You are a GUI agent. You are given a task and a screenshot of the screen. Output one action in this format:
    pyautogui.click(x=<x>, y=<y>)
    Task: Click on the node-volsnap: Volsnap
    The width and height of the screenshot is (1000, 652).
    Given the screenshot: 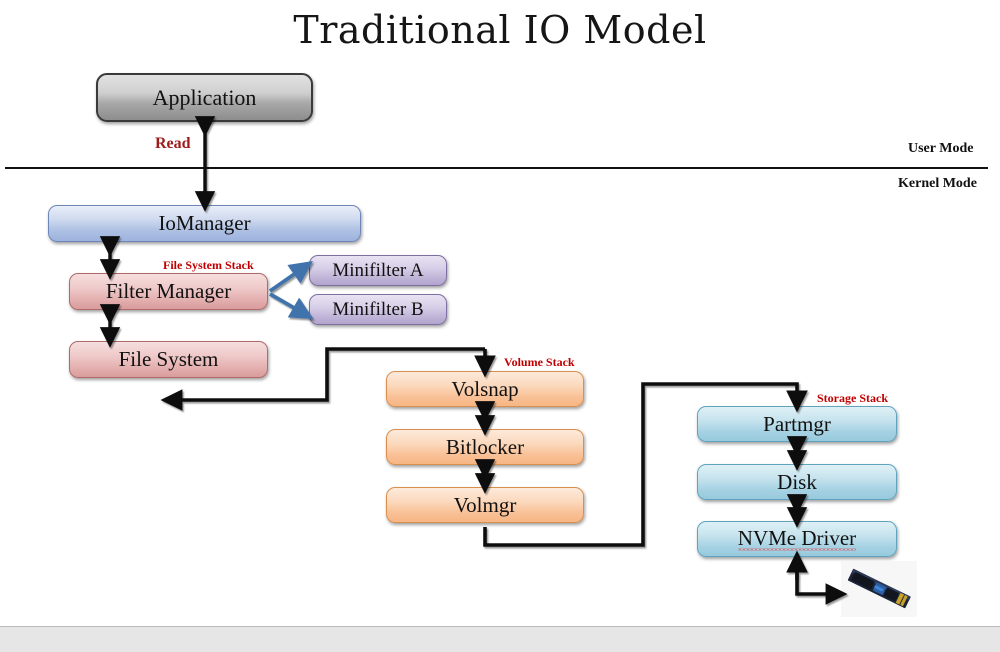 What is the action you would take?
    pyautogui.click(x=485, y=389)
    